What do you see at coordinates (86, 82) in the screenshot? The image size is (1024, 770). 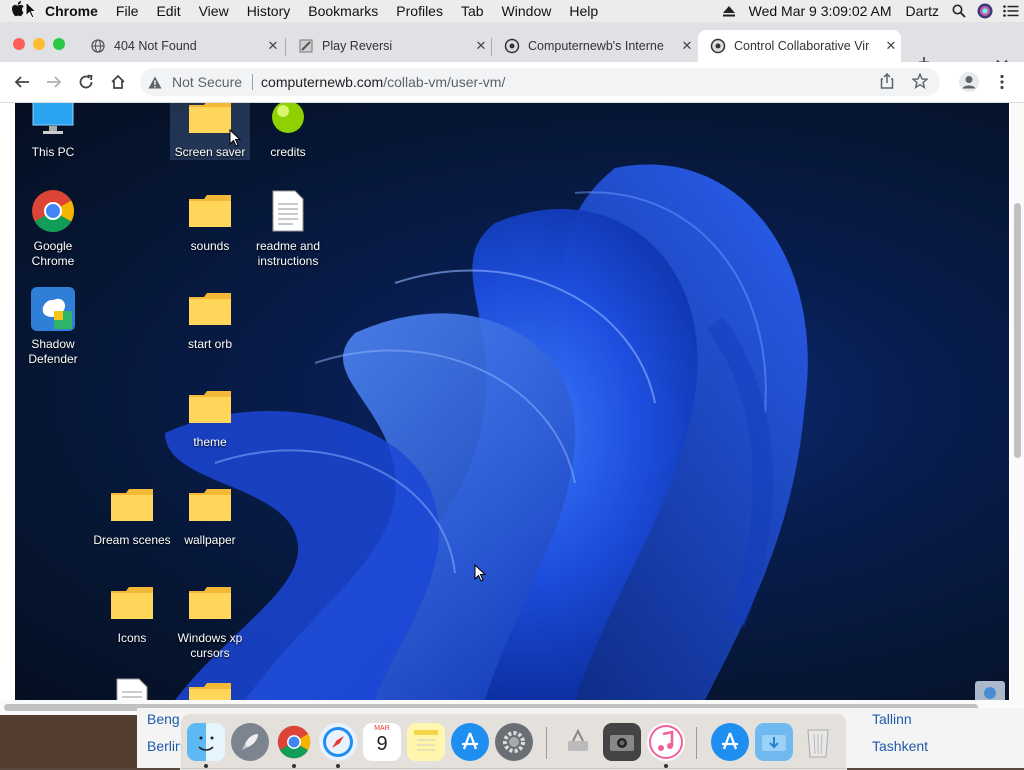 I see `reload-icon` at bounding box center [86, 82].